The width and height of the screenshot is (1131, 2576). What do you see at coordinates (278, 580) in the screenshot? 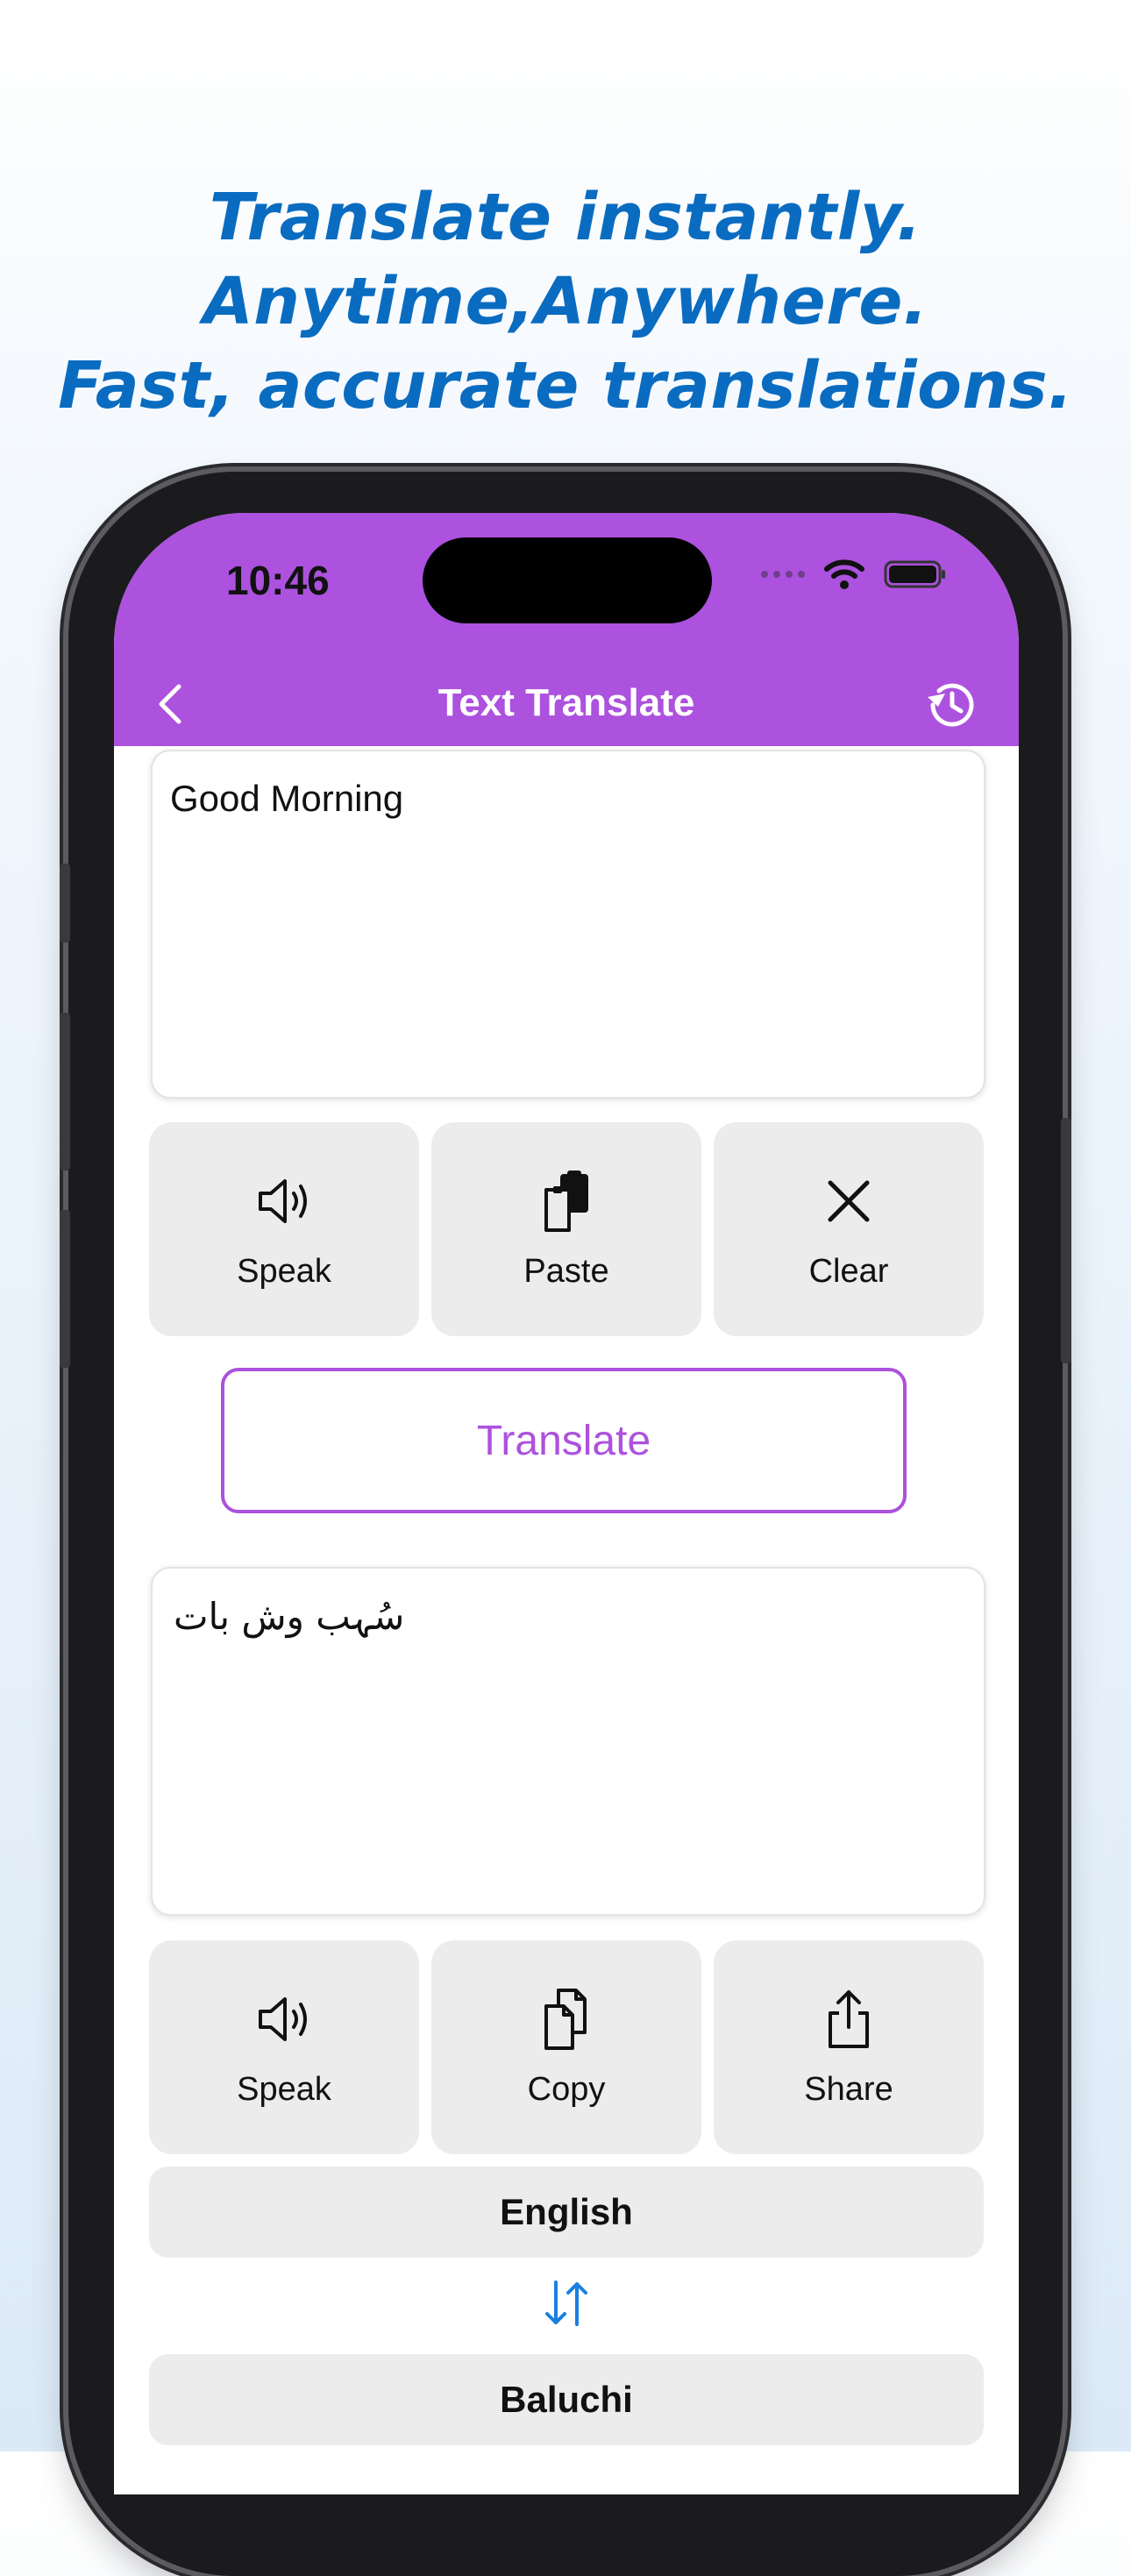
I see `status-time: 10:46` at bounding box center [278, 580].